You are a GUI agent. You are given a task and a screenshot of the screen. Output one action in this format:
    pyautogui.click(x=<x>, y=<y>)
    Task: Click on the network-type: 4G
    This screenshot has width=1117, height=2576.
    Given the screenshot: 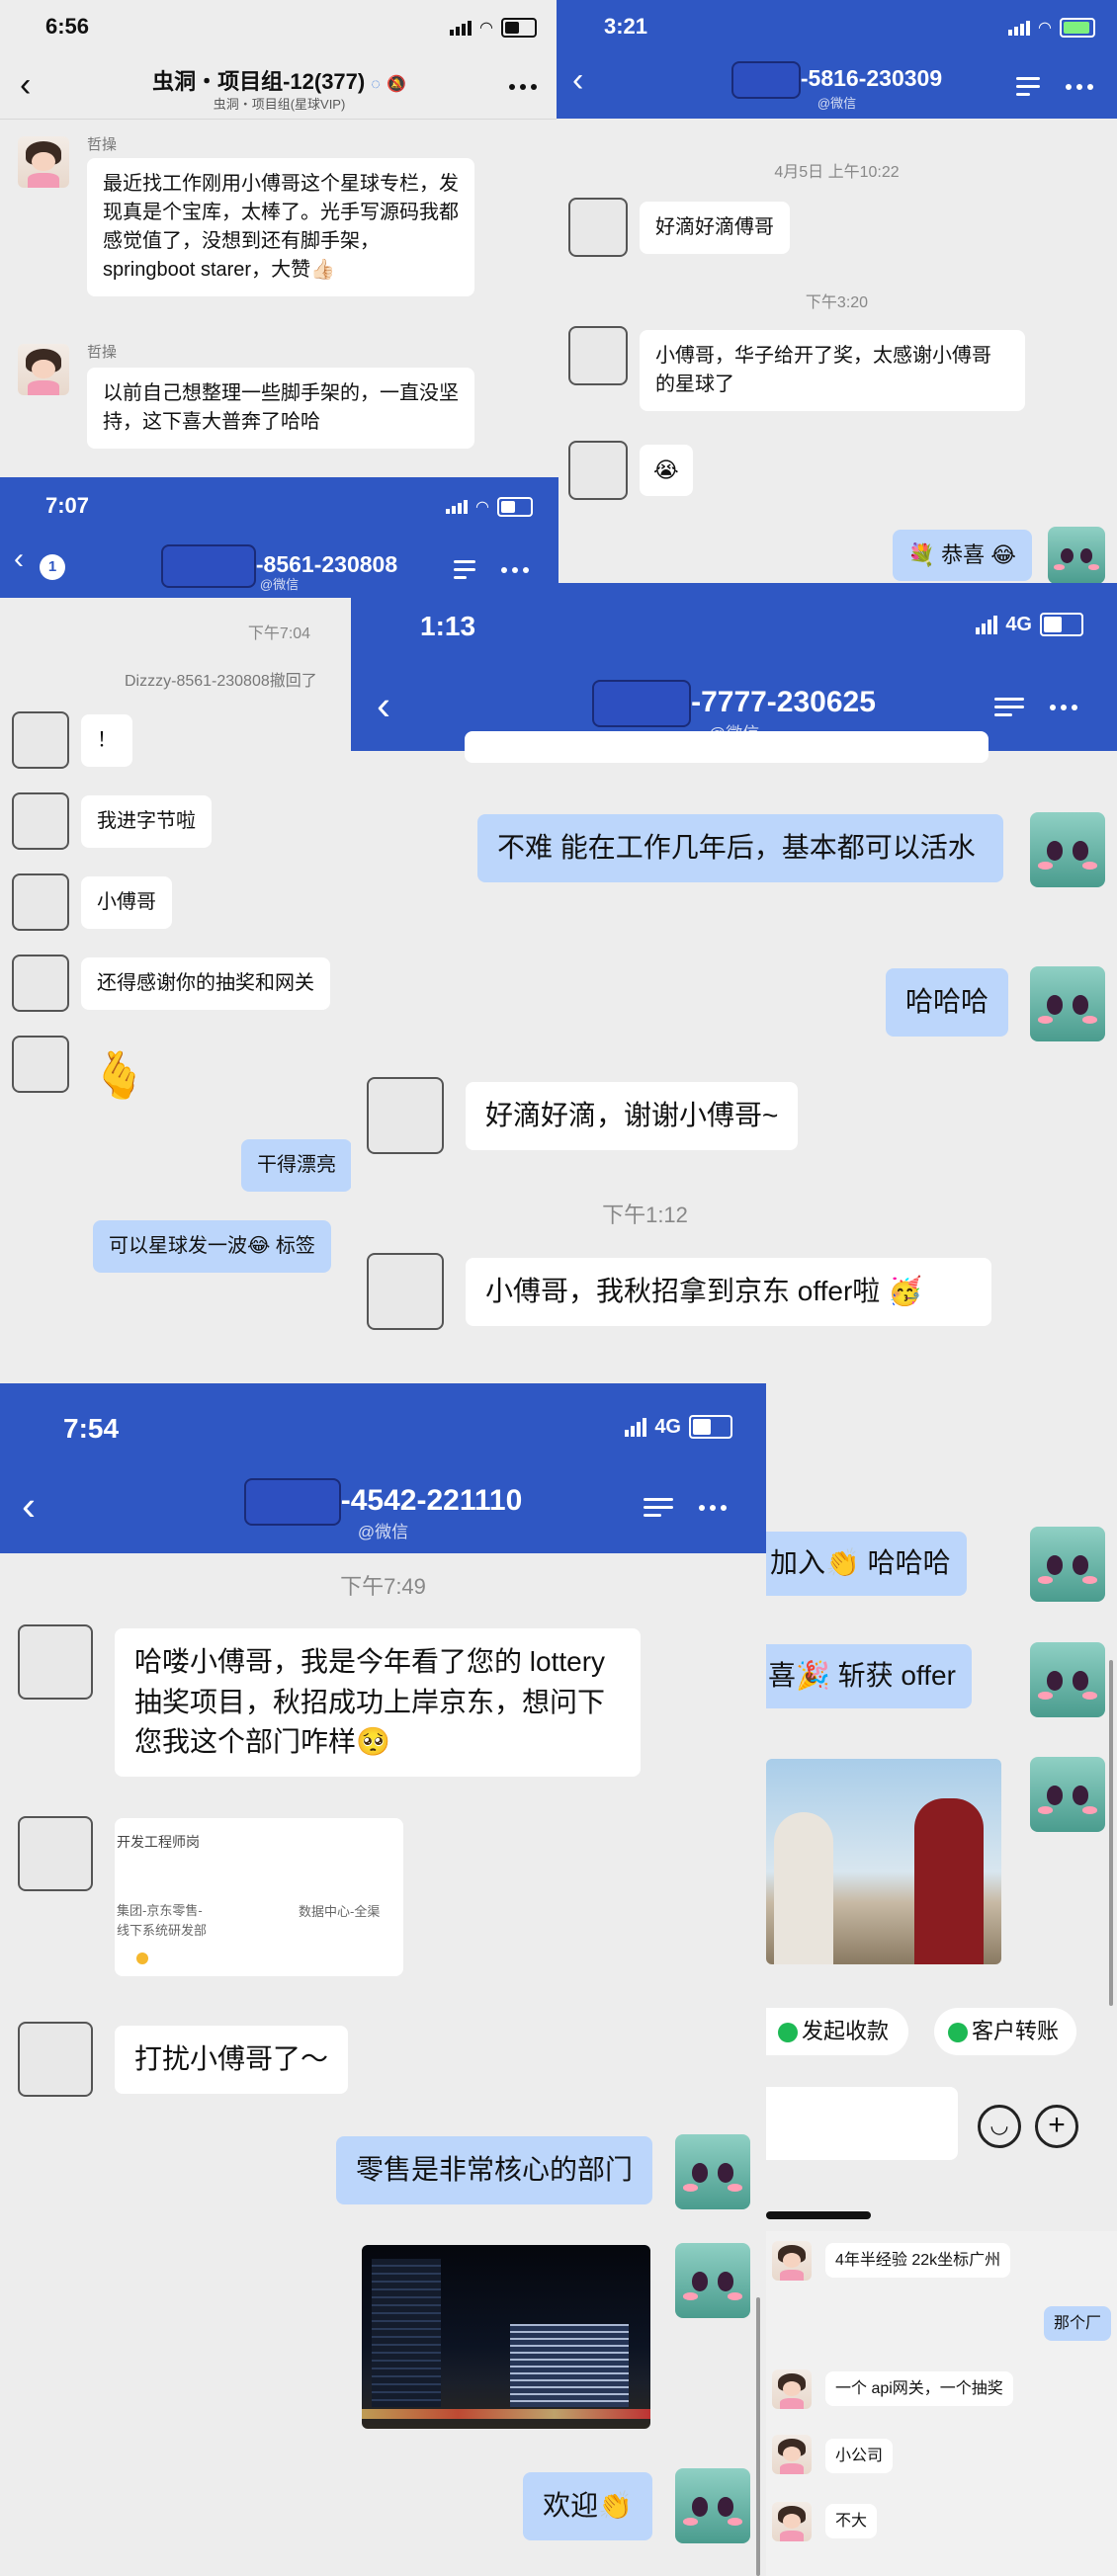 What is the action you would take?
    pyautogui.click(x=667, y=1426)
    